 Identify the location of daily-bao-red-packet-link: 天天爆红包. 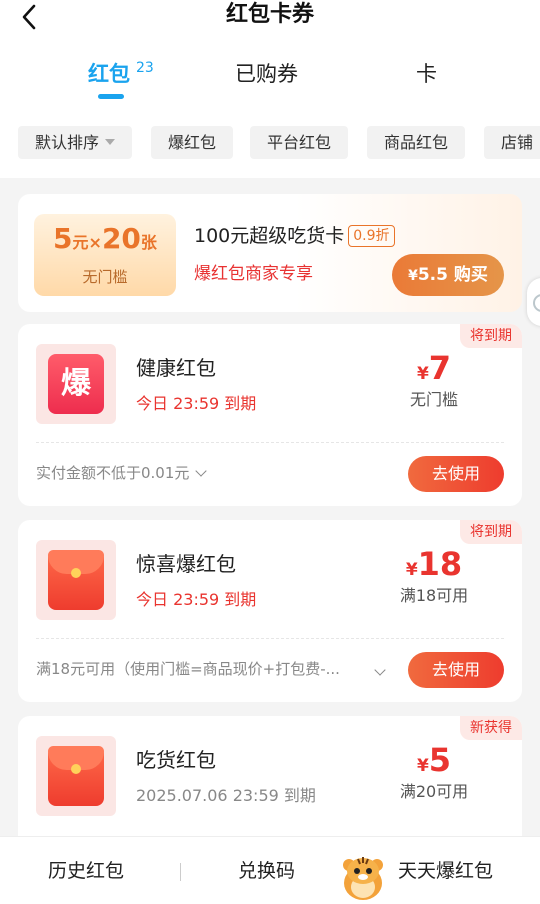
(445, 871).